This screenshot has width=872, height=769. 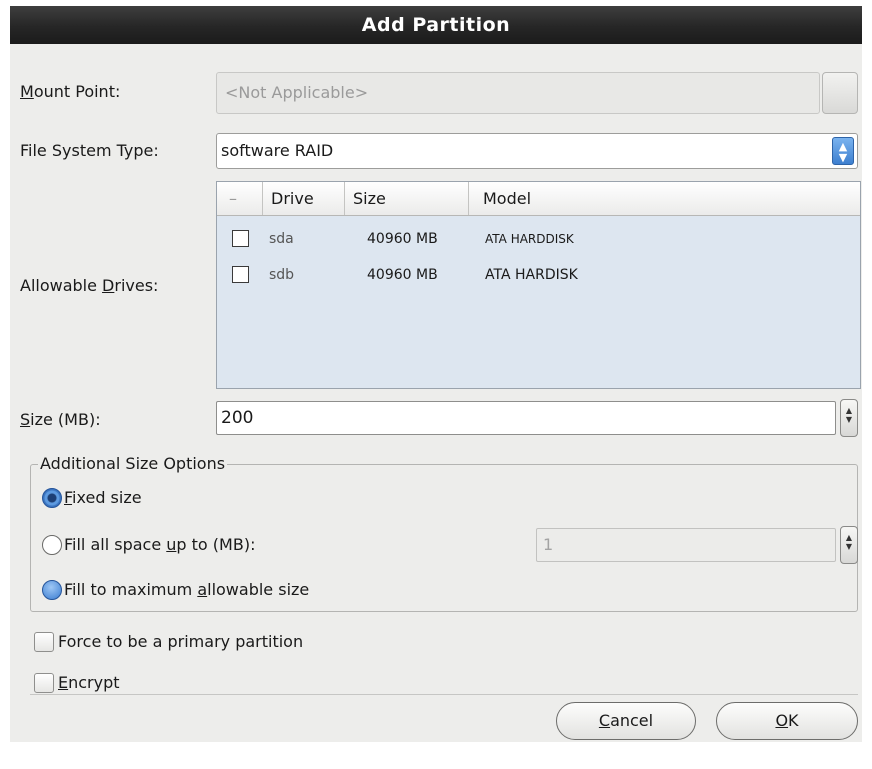 I want to click on drive-model: ATA HARDDISK, so click(x=529, y=239).